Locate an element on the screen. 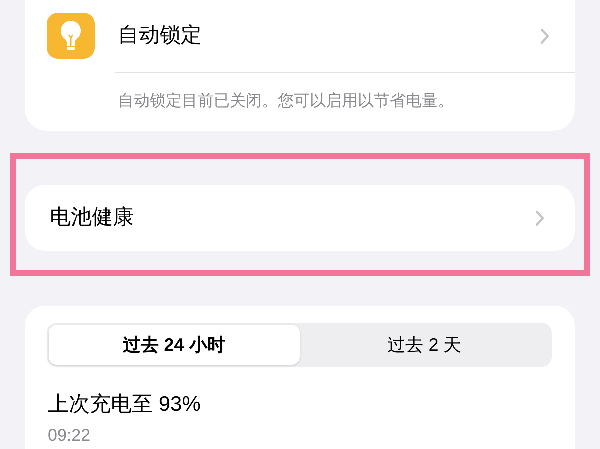 The width and height of the screenshot is (600, 449). battery-health-row: 电池健康 is located at coordinates (300, 218).